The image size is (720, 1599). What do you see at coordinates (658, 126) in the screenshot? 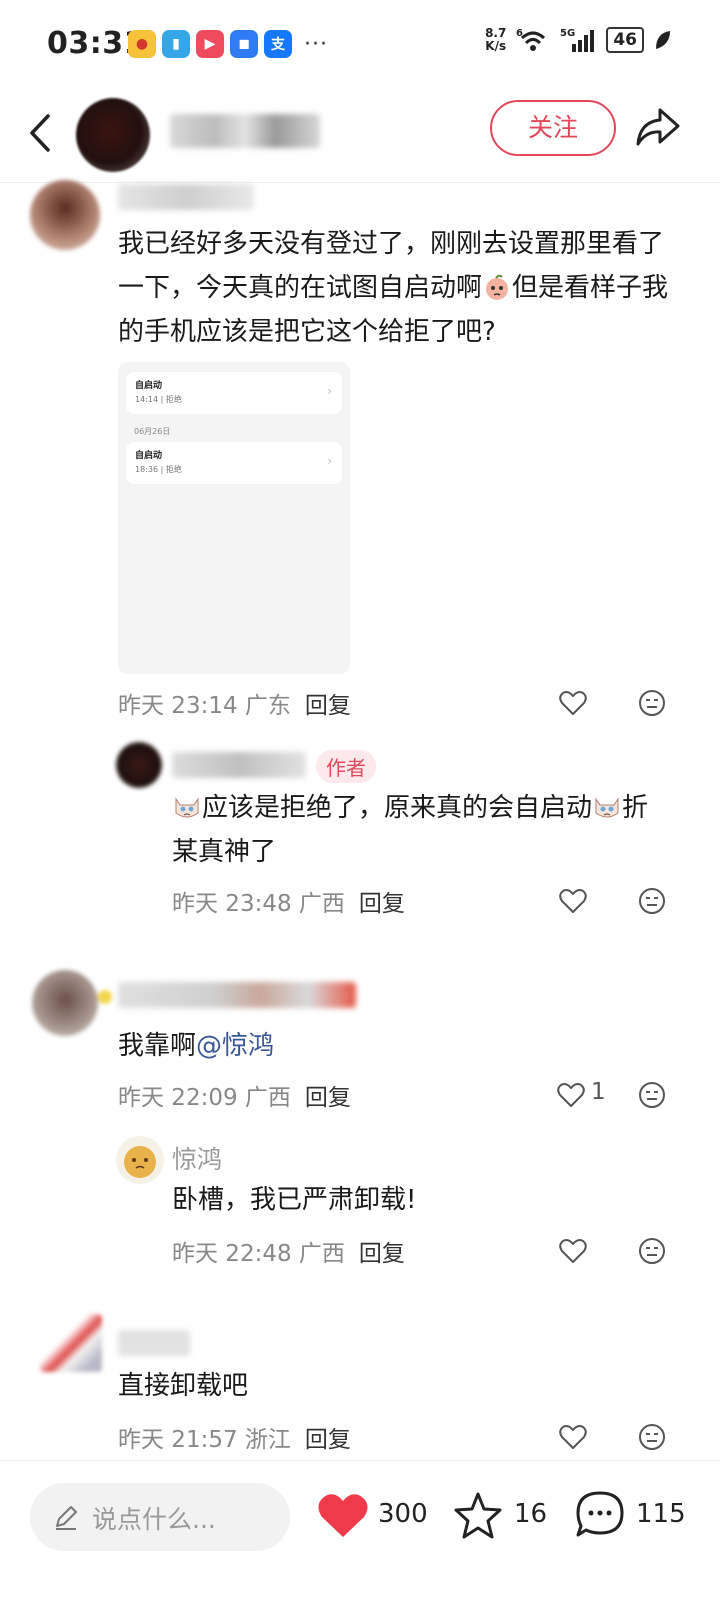
I see `share-icon` at bounding box center [658, 126].